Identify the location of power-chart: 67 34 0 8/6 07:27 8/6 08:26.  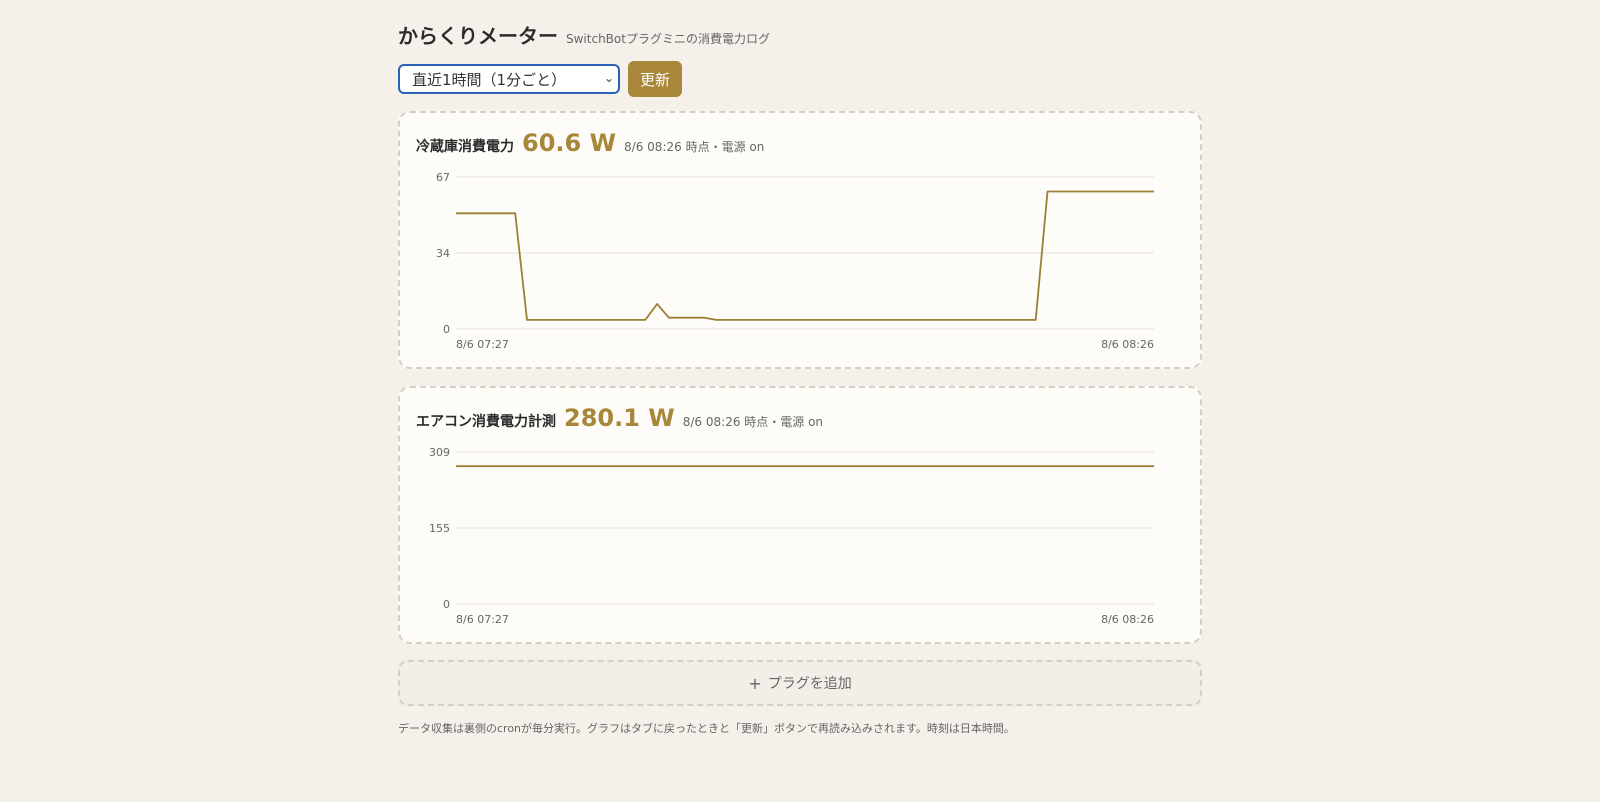
(795, 261).